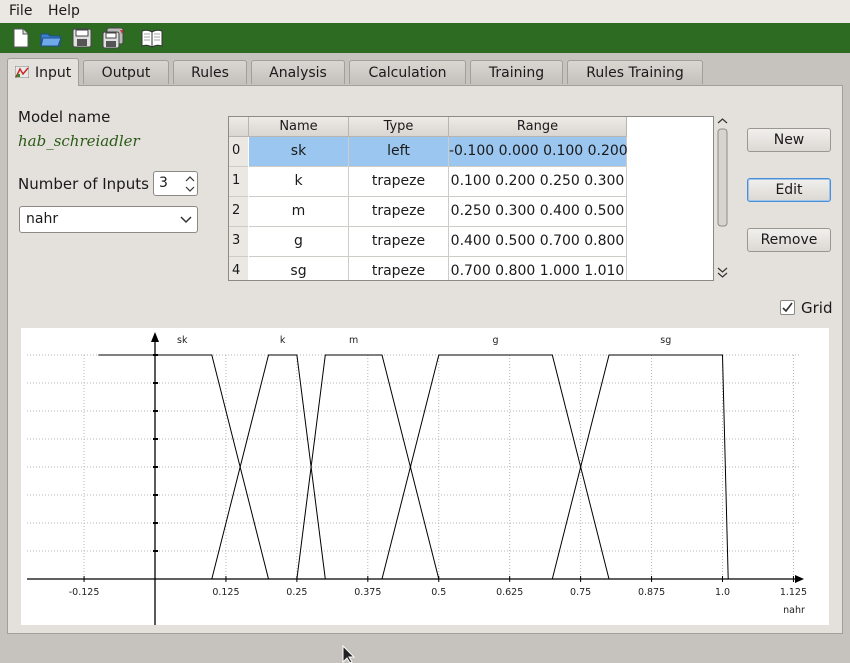 The height and width of the screenshot is (663, 850). What do you see at coordinates (495, 340) in the screenshot?
I see `series-label-g: g` at bounding box center [495, 340].